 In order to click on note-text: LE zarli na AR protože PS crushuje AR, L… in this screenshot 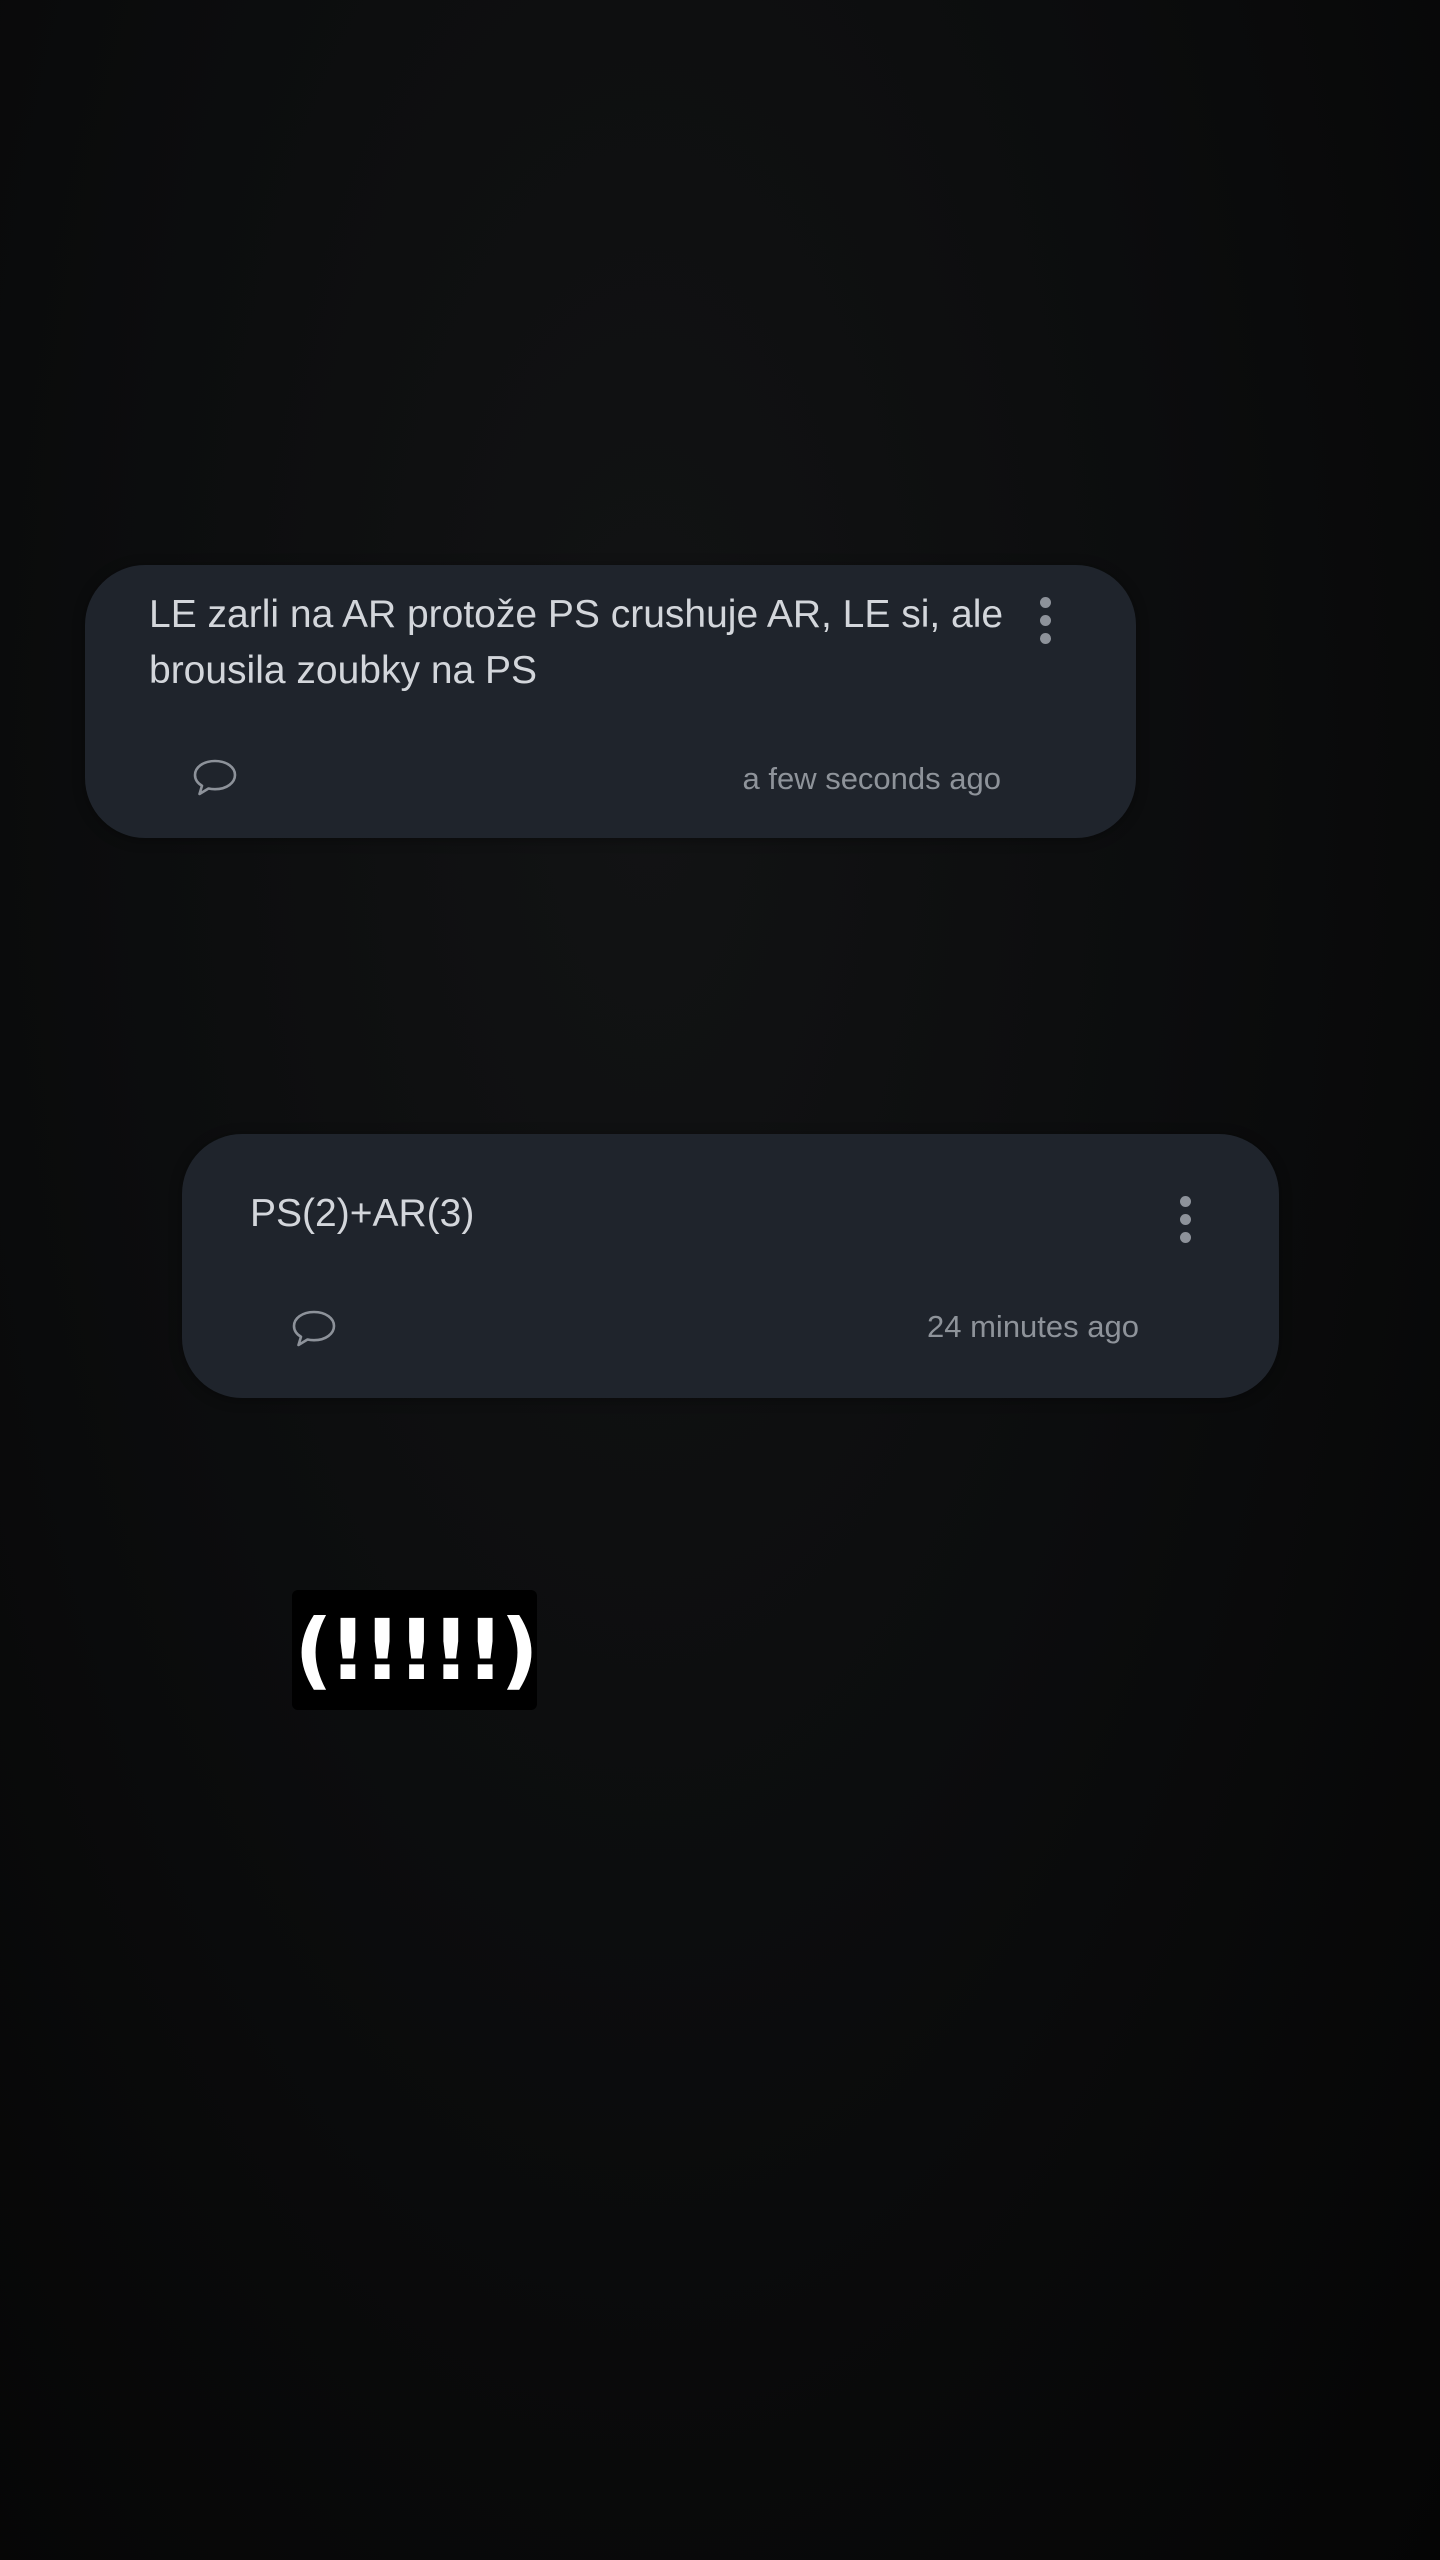, I will do `click(576, 642)`.